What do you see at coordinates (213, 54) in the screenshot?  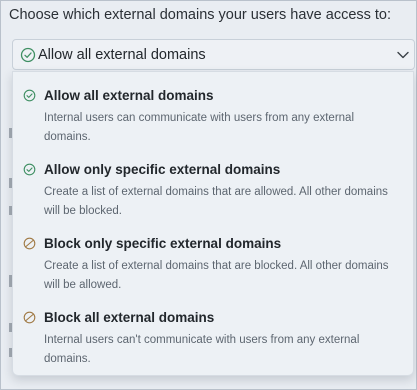 I see `external-domains-select: Allow all external domains` at bounding box center [213, 54].